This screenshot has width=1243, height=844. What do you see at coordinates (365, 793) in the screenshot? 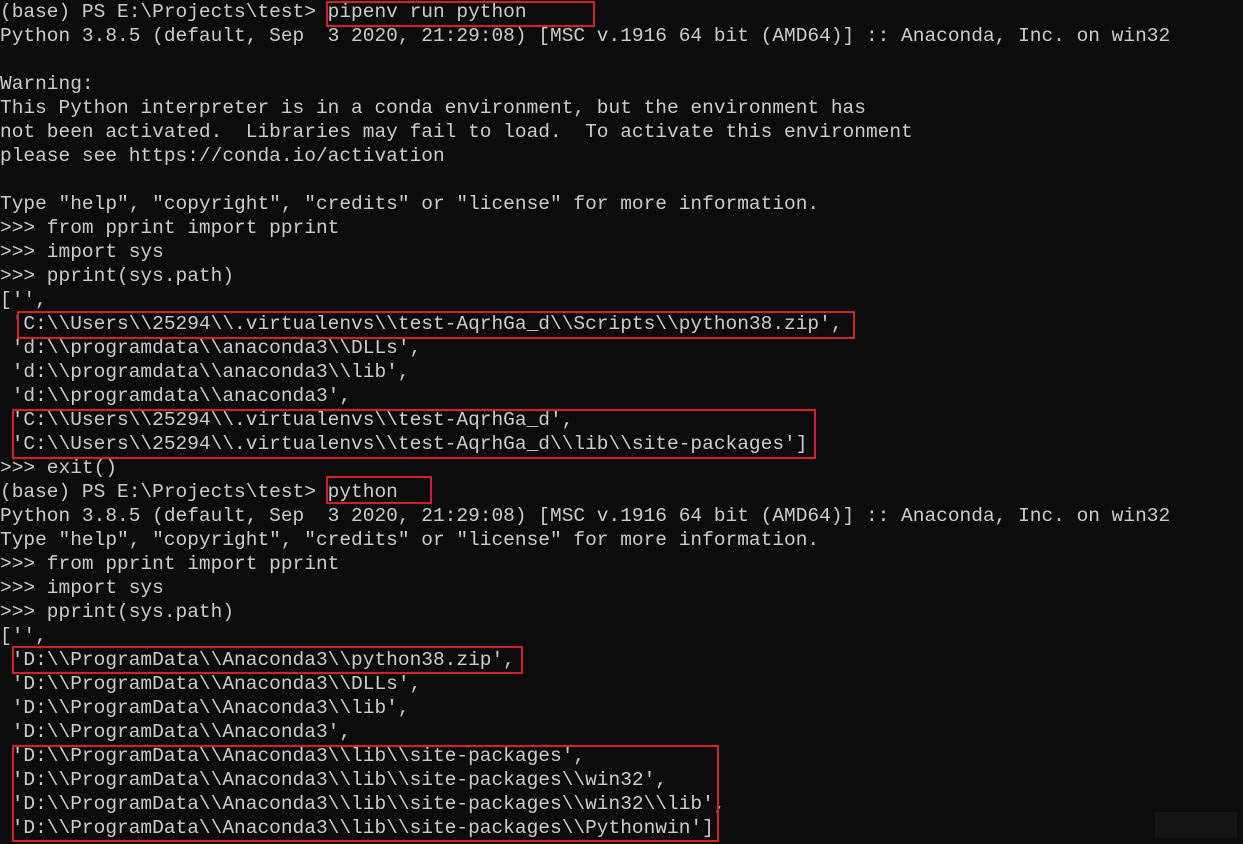
I see `highlight-conda-site-packages` at bounding box center [365, 793].